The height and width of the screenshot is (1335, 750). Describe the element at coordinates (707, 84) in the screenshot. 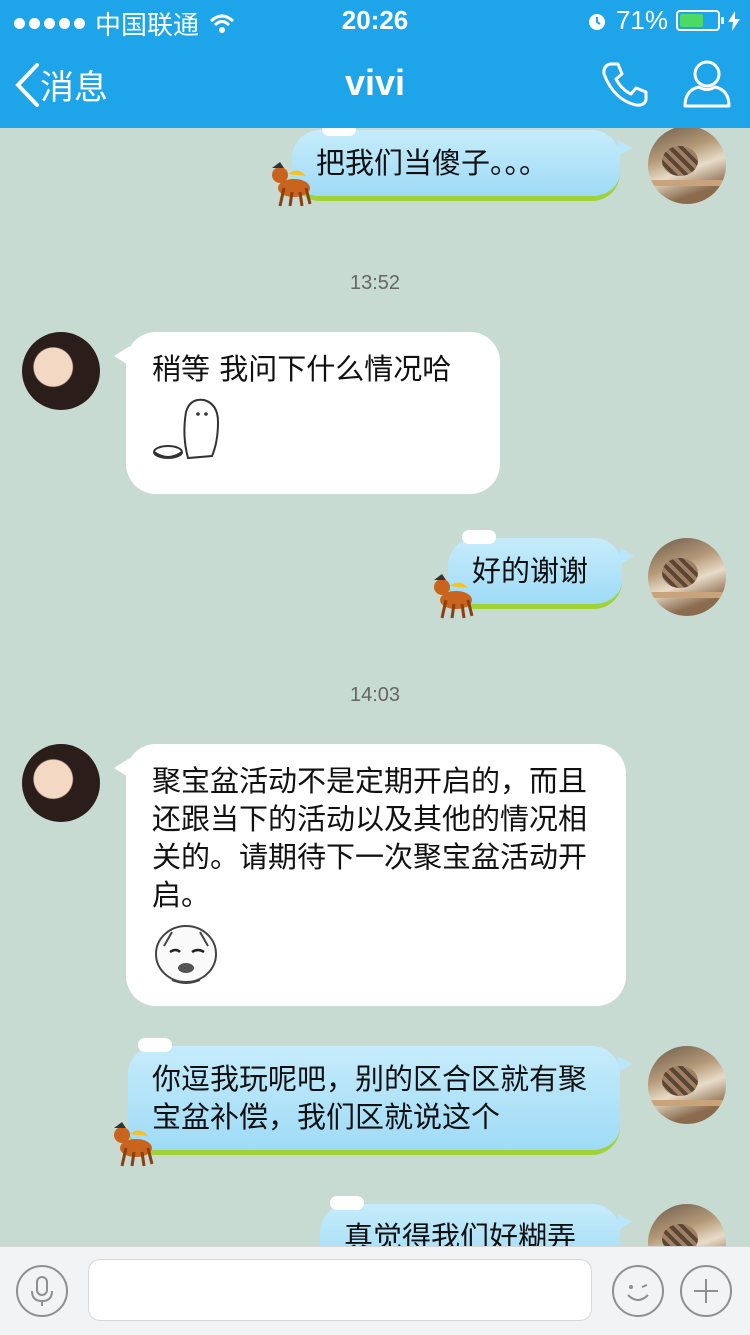

I see `profile-icon` at that location.